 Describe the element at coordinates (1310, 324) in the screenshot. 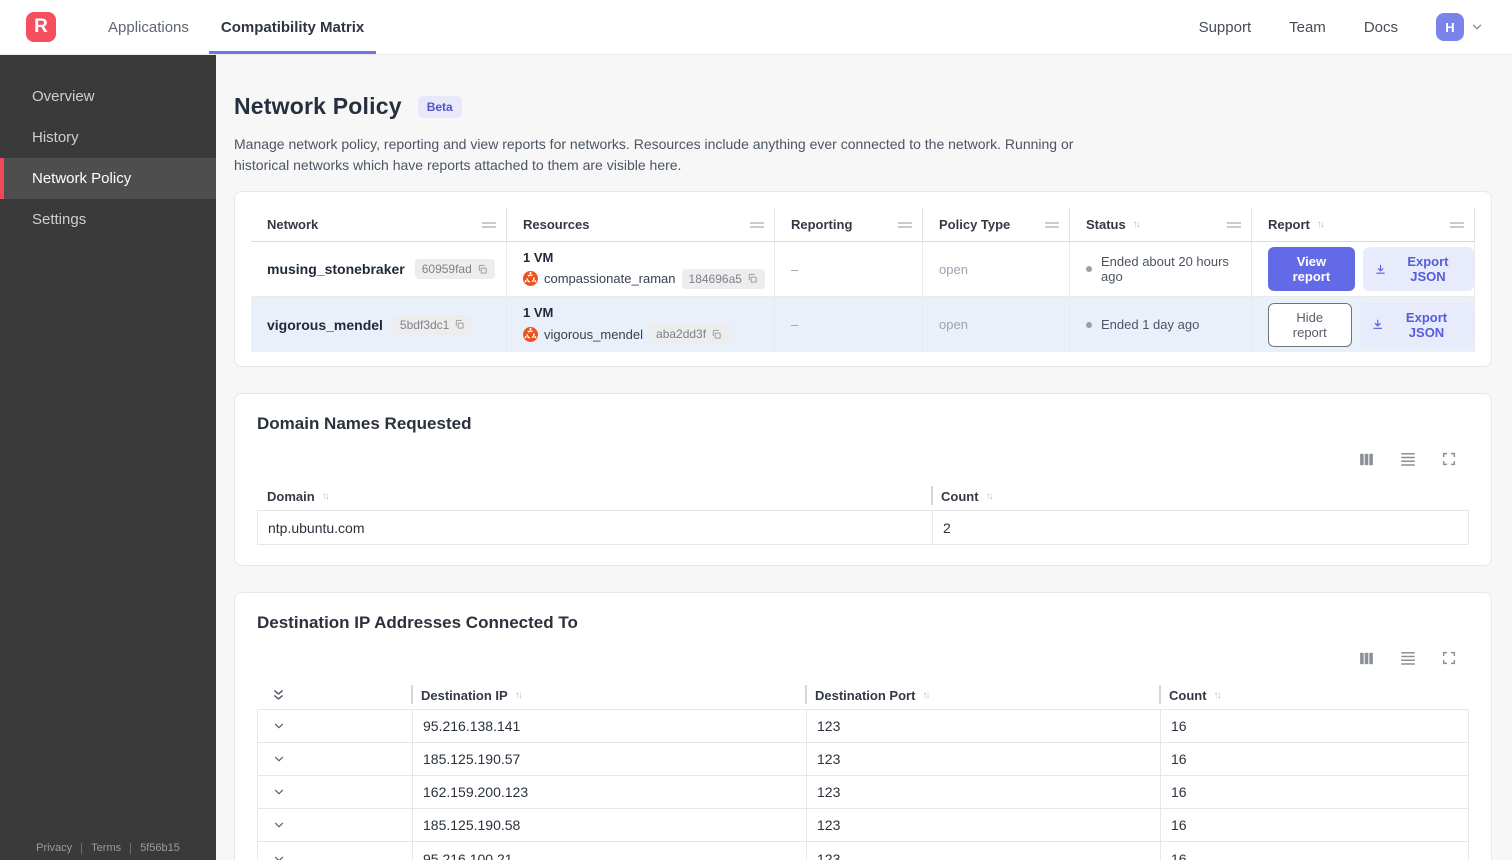

I see `hide-report-button: Hide report` at that location.